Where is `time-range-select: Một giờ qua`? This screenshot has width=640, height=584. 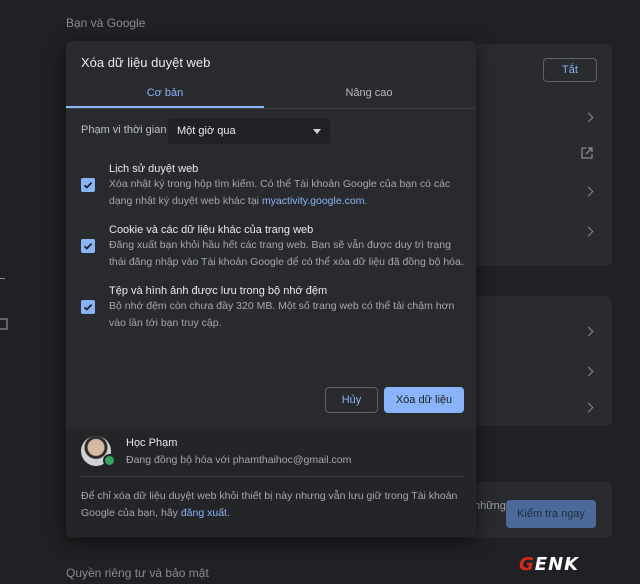 time-range-select: Một giờ qua is located at coordinates (249, 131).